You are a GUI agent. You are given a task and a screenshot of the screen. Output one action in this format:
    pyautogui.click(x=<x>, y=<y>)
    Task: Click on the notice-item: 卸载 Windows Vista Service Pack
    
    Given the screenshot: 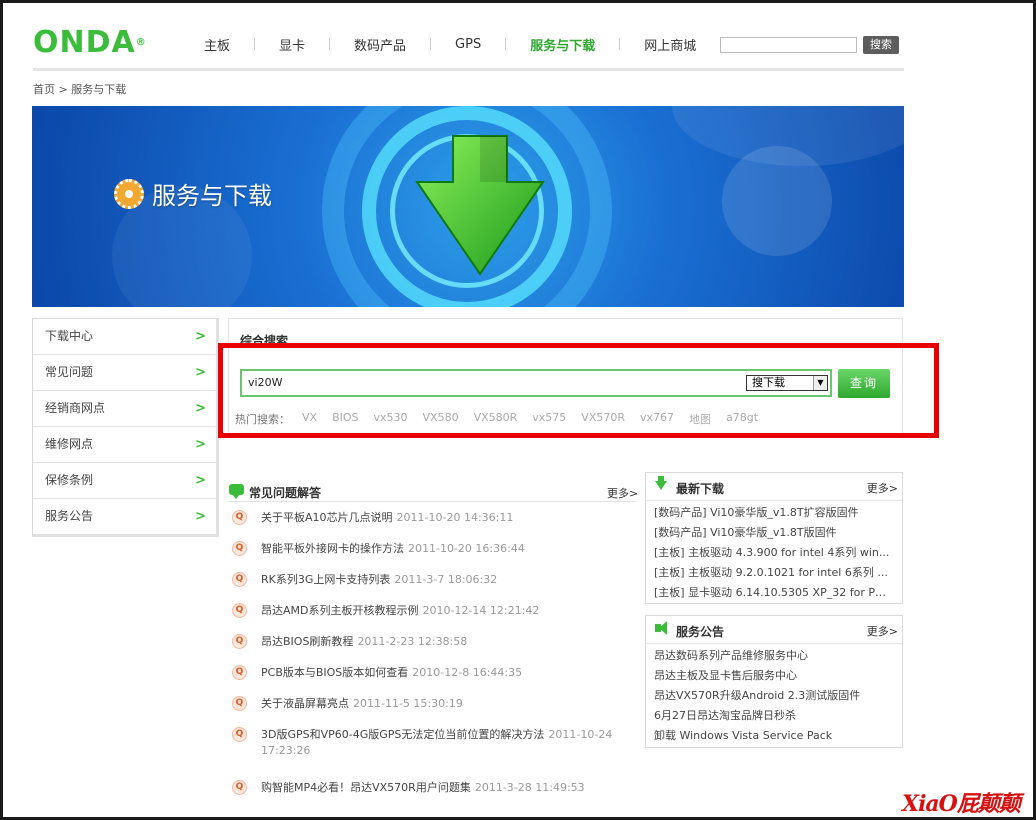 What is the action you would take?
    pyautogui.click(x=773, y=736)
    